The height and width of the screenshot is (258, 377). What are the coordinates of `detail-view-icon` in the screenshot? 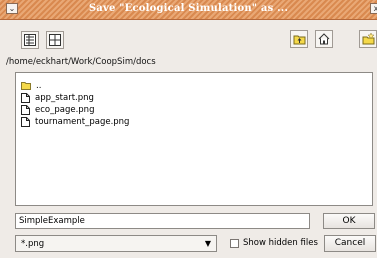 It's located at (30, 40).